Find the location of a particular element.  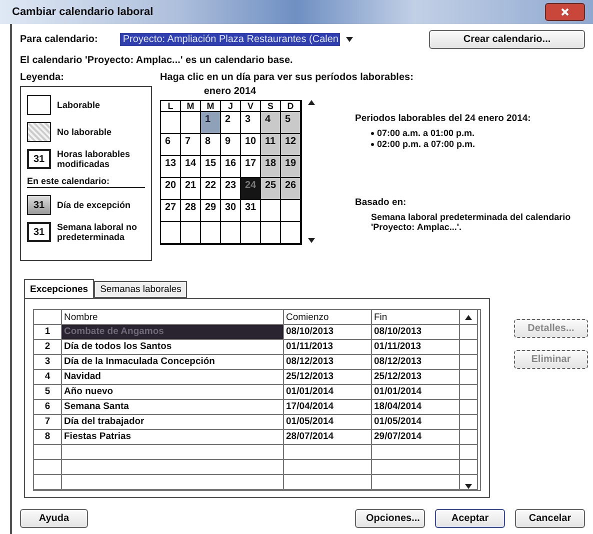

calendar-day: 23 is located at coordinates (231, 189).